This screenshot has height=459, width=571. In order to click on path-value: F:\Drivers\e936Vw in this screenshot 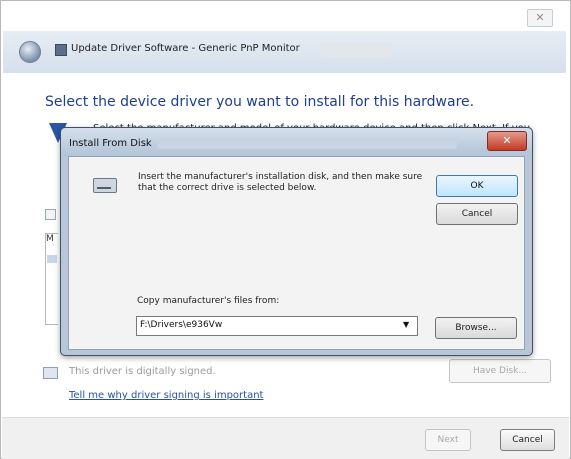, I will do `click(181, 325)`.